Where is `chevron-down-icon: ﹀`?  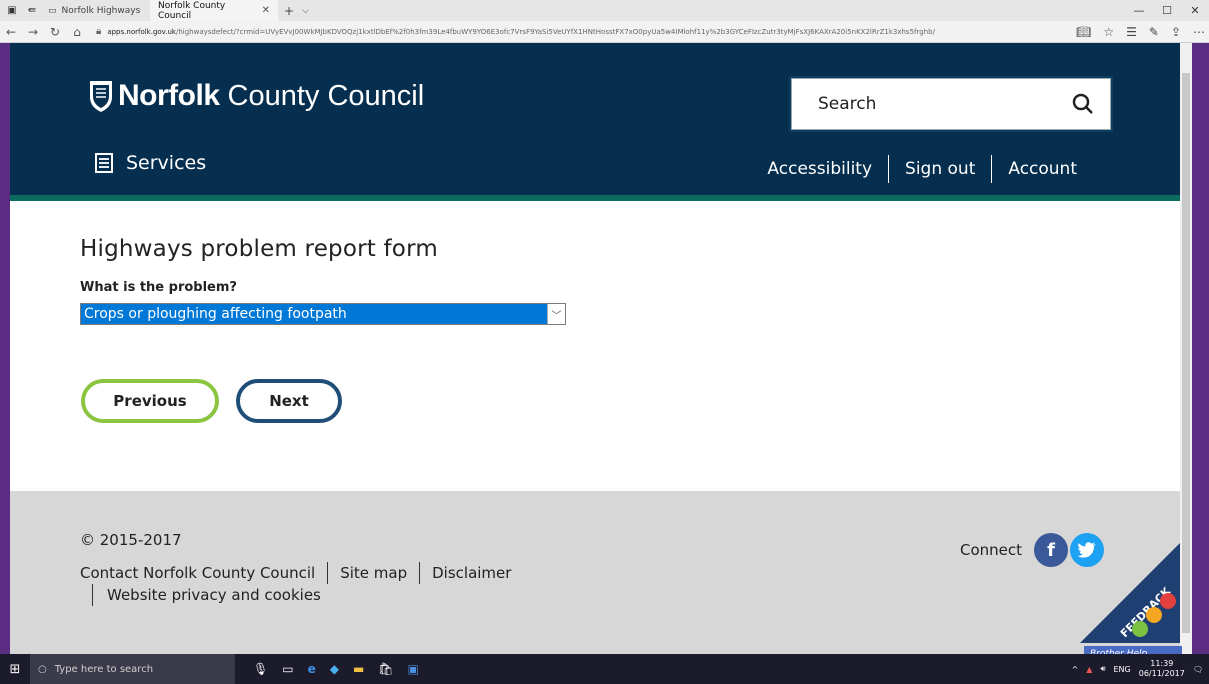 chevron-down-icon: ﹀ is located at coordinates (556, 314).